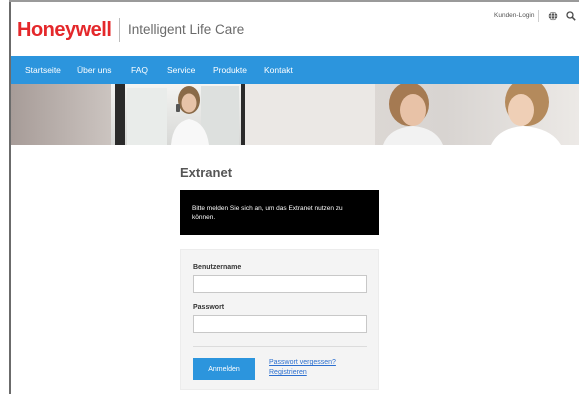 Image resolution: width=579 pixels, height=394 pixels. I want to click on register-link: Registrieren, so click(288, 372).